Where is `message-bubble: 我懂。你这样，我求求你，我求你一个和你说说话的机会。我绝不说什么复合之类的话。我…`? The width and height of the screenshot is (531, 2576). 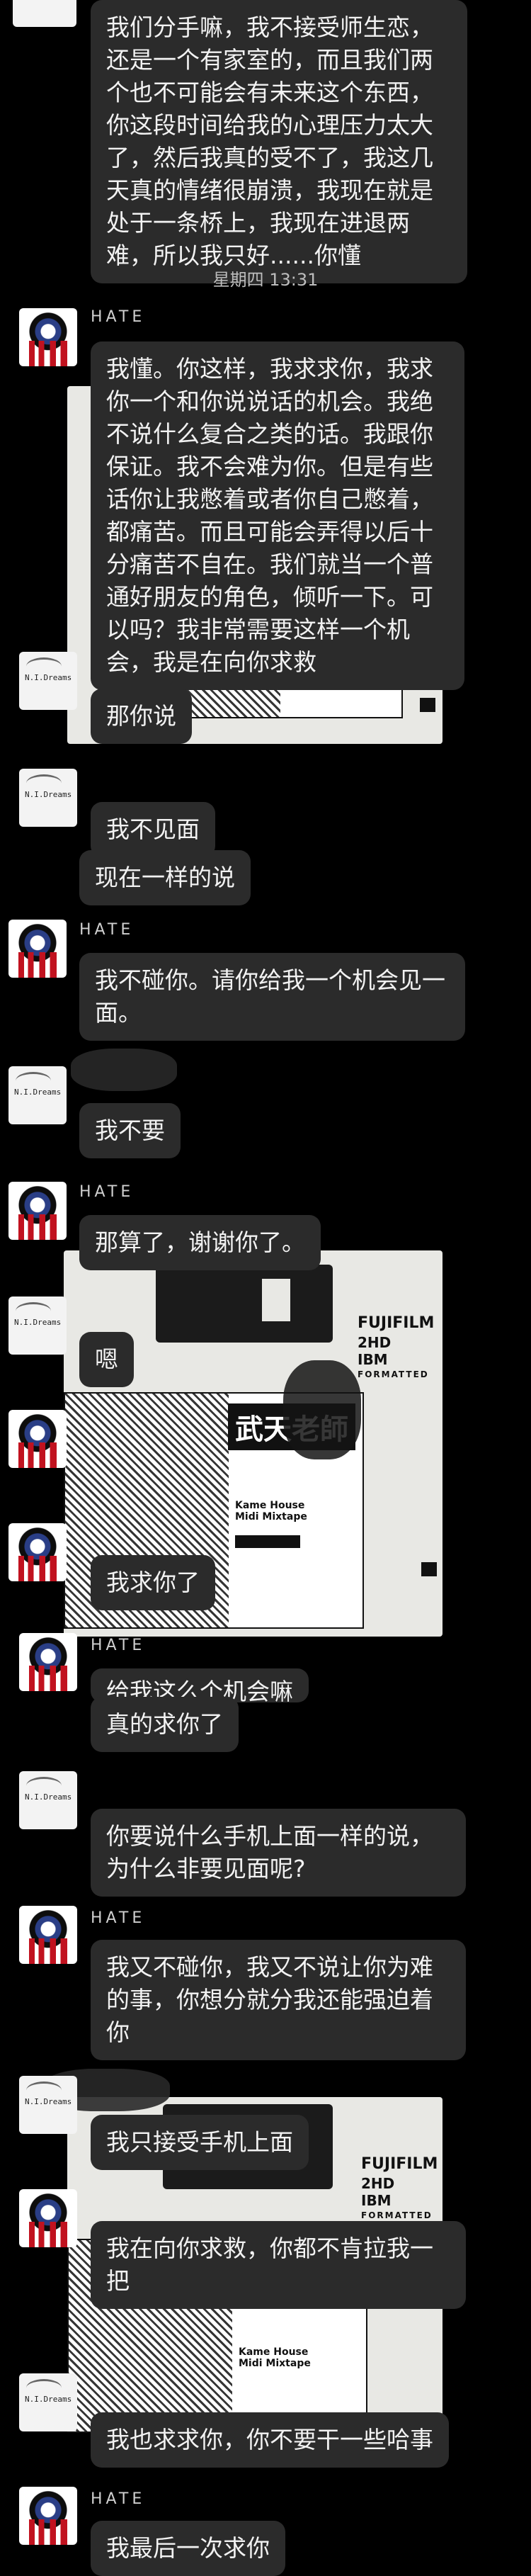 message-bubble: 我懂。你这样，我求求你，我求你一个和你说说话的机会。我绝不说什么复合之类的话。我… is located at coordinates (277, 515).